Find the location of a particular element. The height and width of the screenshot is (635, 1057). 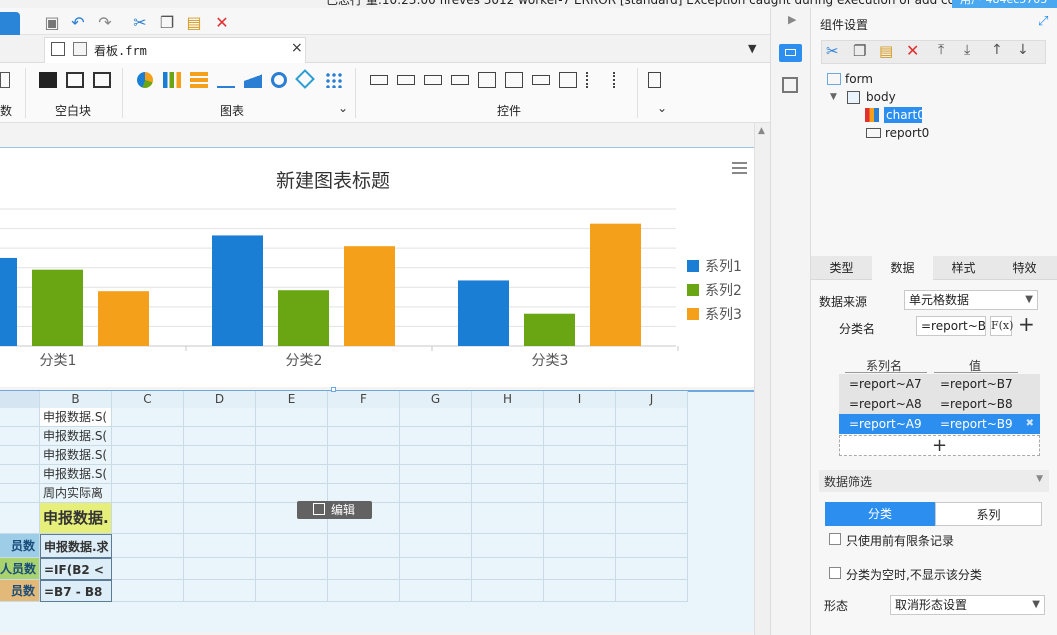

cell-b8: =IF(B2 < is located at coordinates (76, 569).